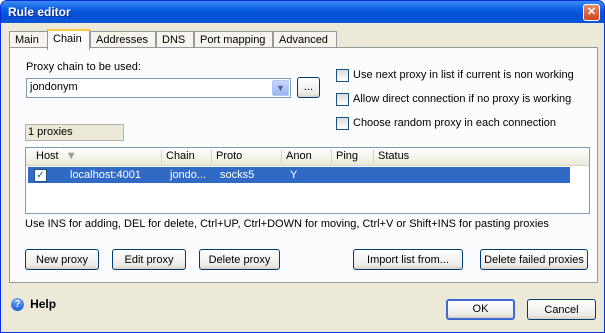 The image size is (605, 333). I want to click on tab-chain: Chain, so click(68, 39).